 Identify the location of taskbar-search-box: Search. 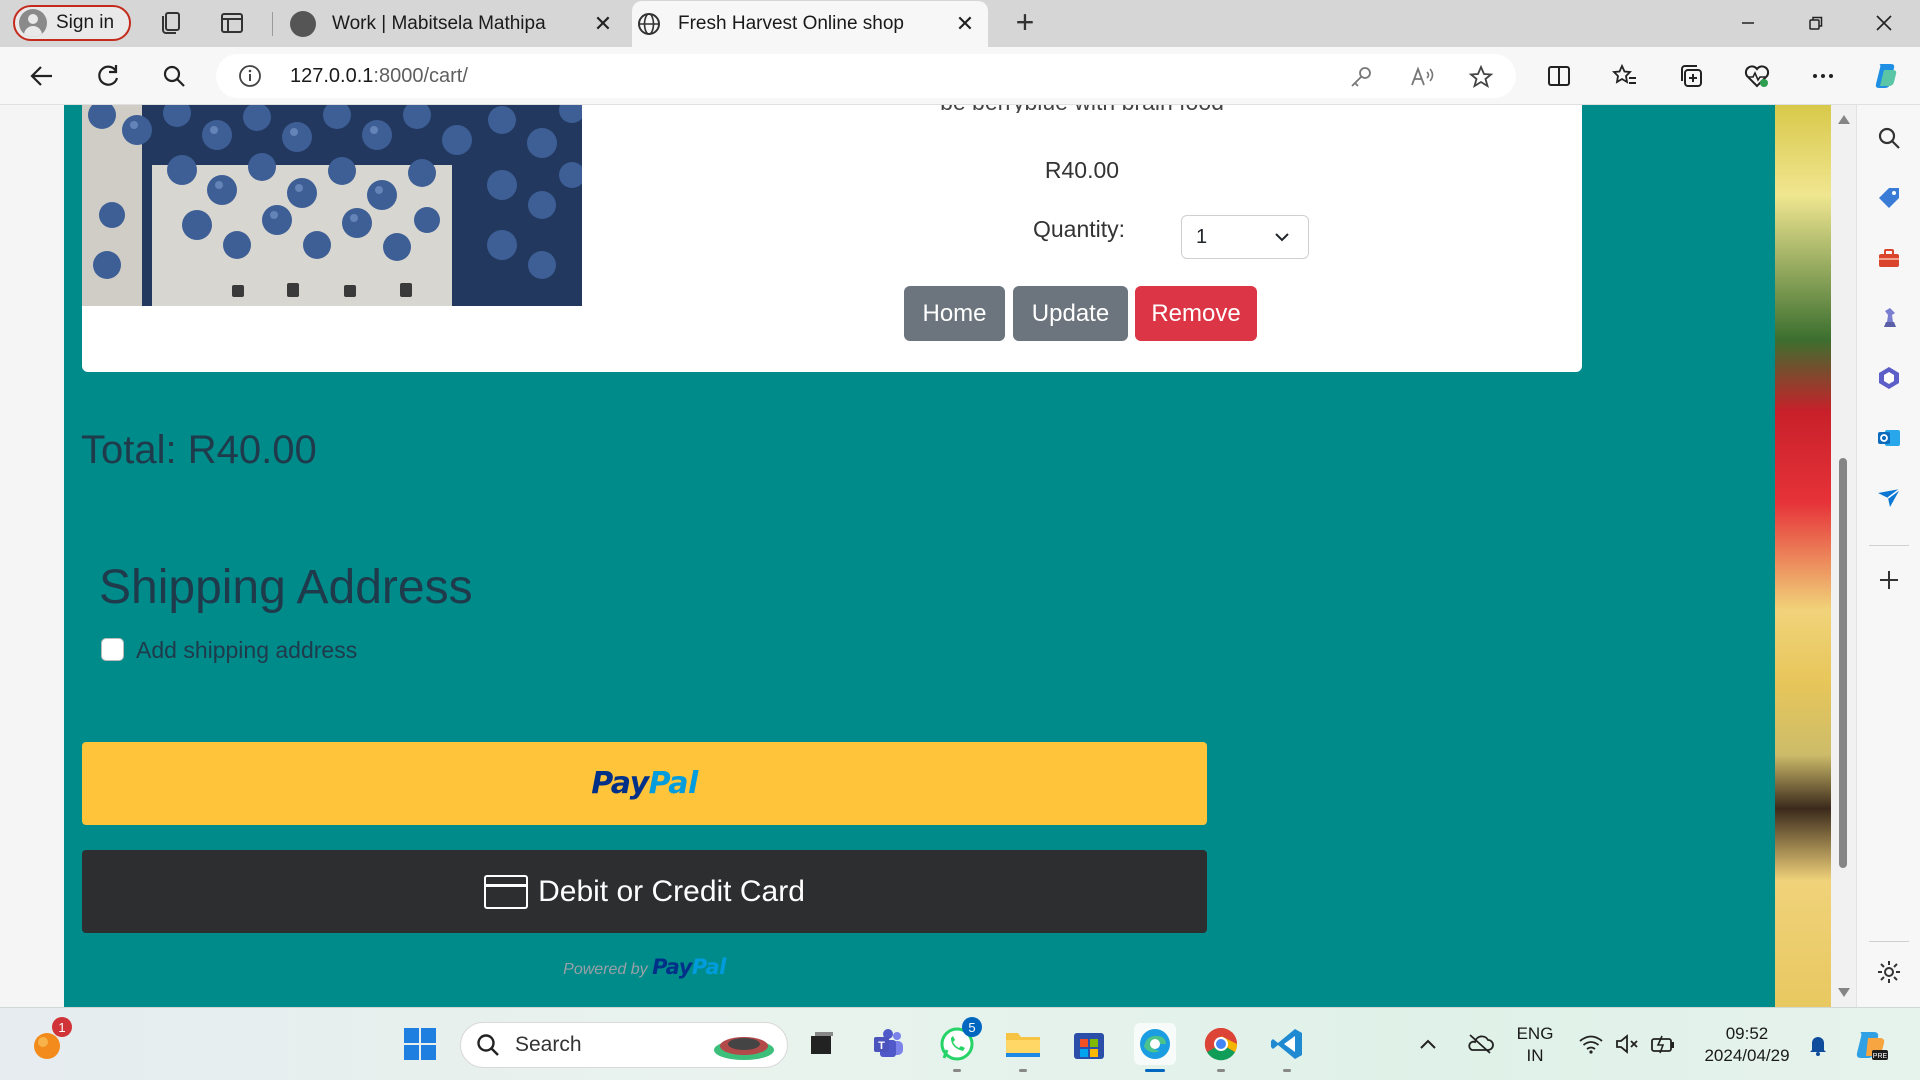
(624, 1045).